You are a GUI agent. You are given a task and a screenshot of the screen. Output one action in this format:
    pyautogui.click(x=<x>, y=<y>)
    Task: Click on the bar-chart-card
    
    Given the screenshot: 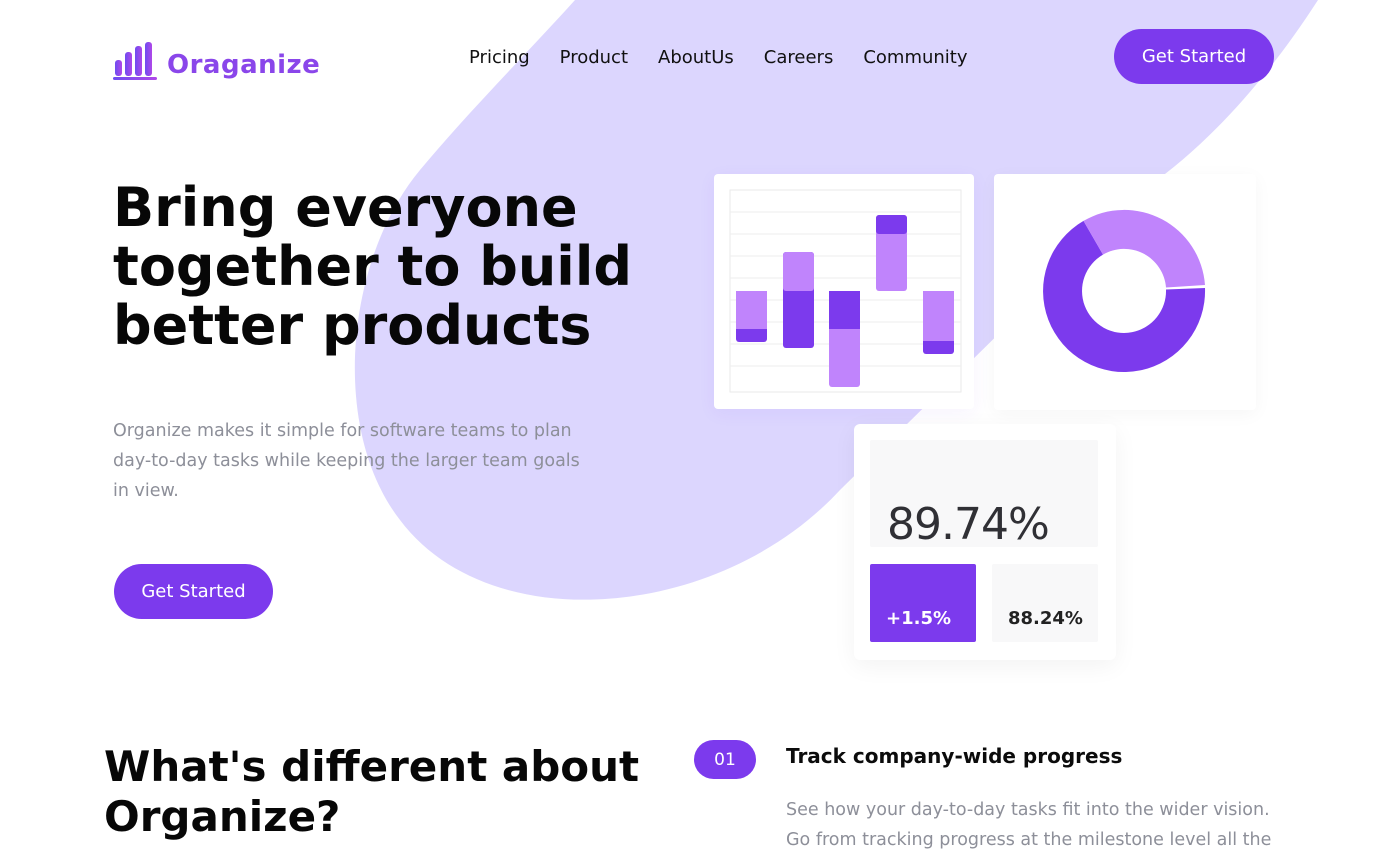 What is the action you would take?
    pyautogui.click(x=844, y=291)
    